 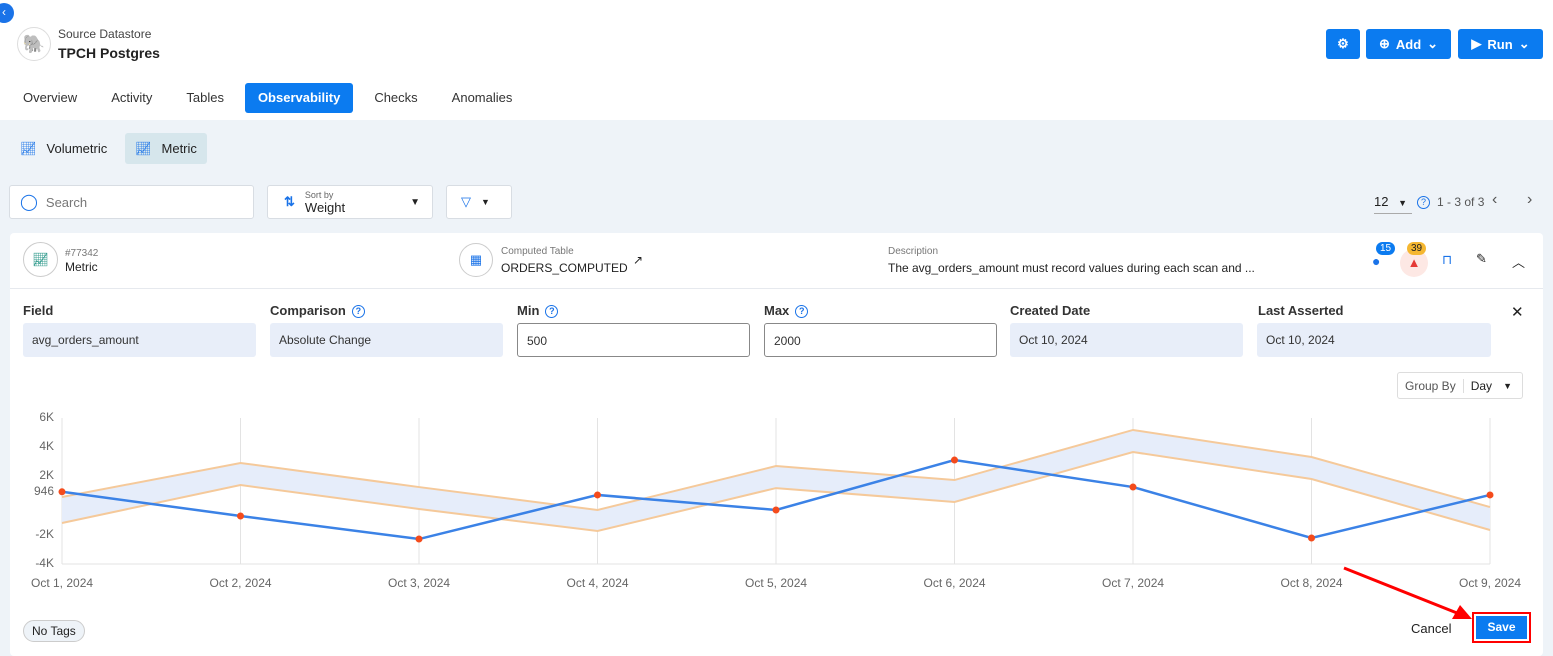 What do you see at coordinates (1461, 202) in the screenshot?
I see `page-range: 1 - 3 of 3` at bounding box center [1461, 202].